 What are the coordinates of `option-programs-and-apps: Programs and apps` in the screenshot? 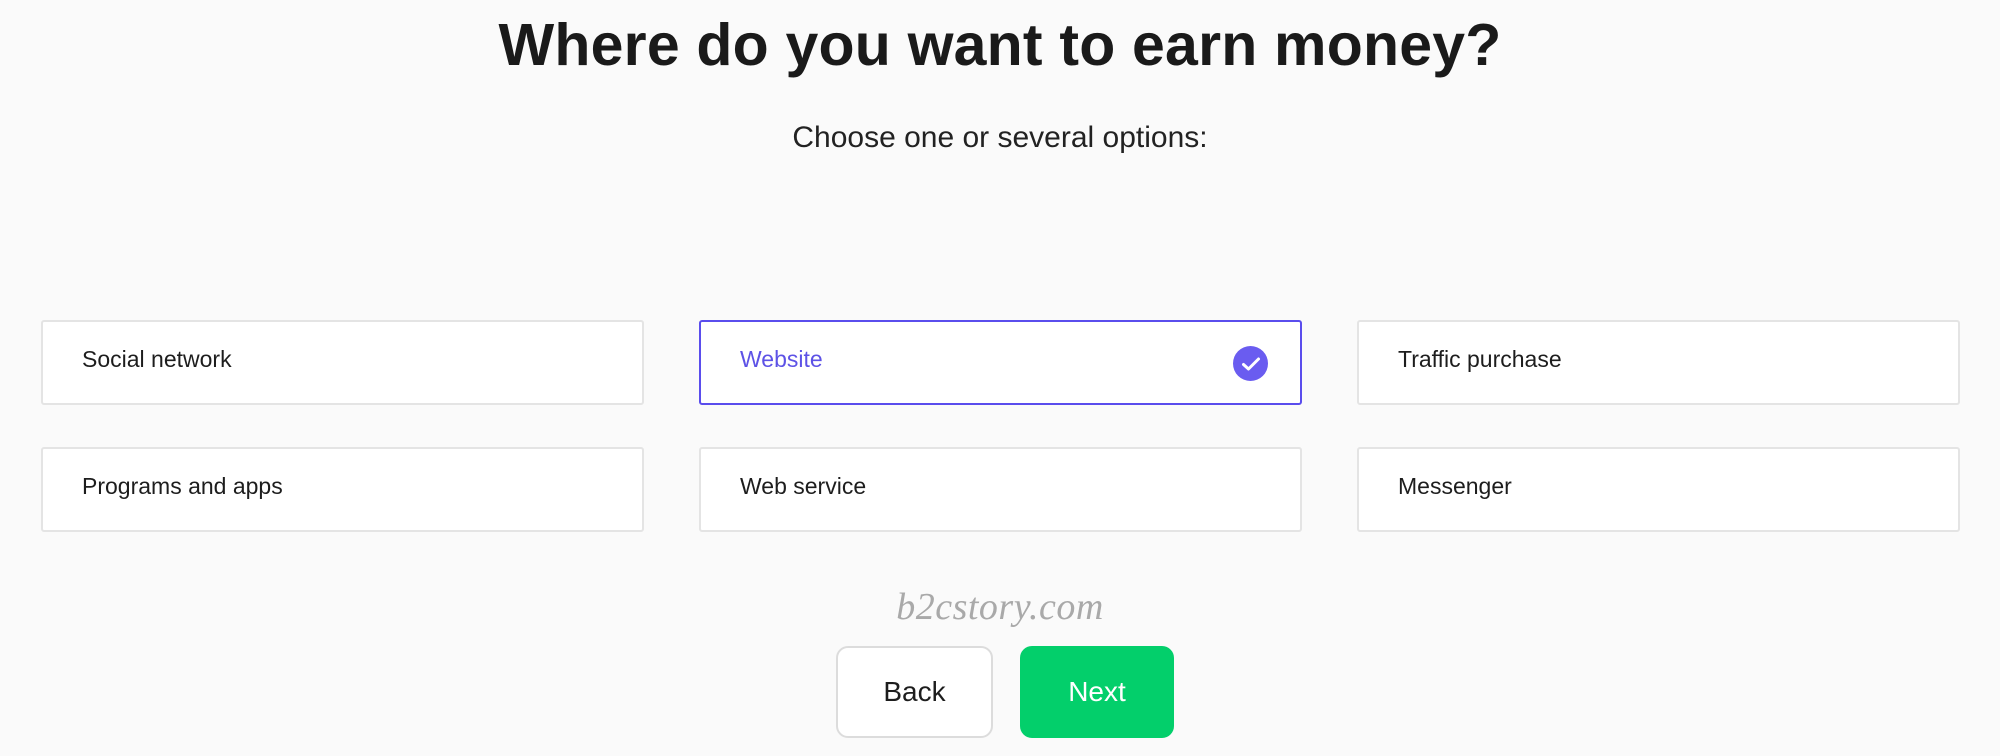 It's located at (342, 489).